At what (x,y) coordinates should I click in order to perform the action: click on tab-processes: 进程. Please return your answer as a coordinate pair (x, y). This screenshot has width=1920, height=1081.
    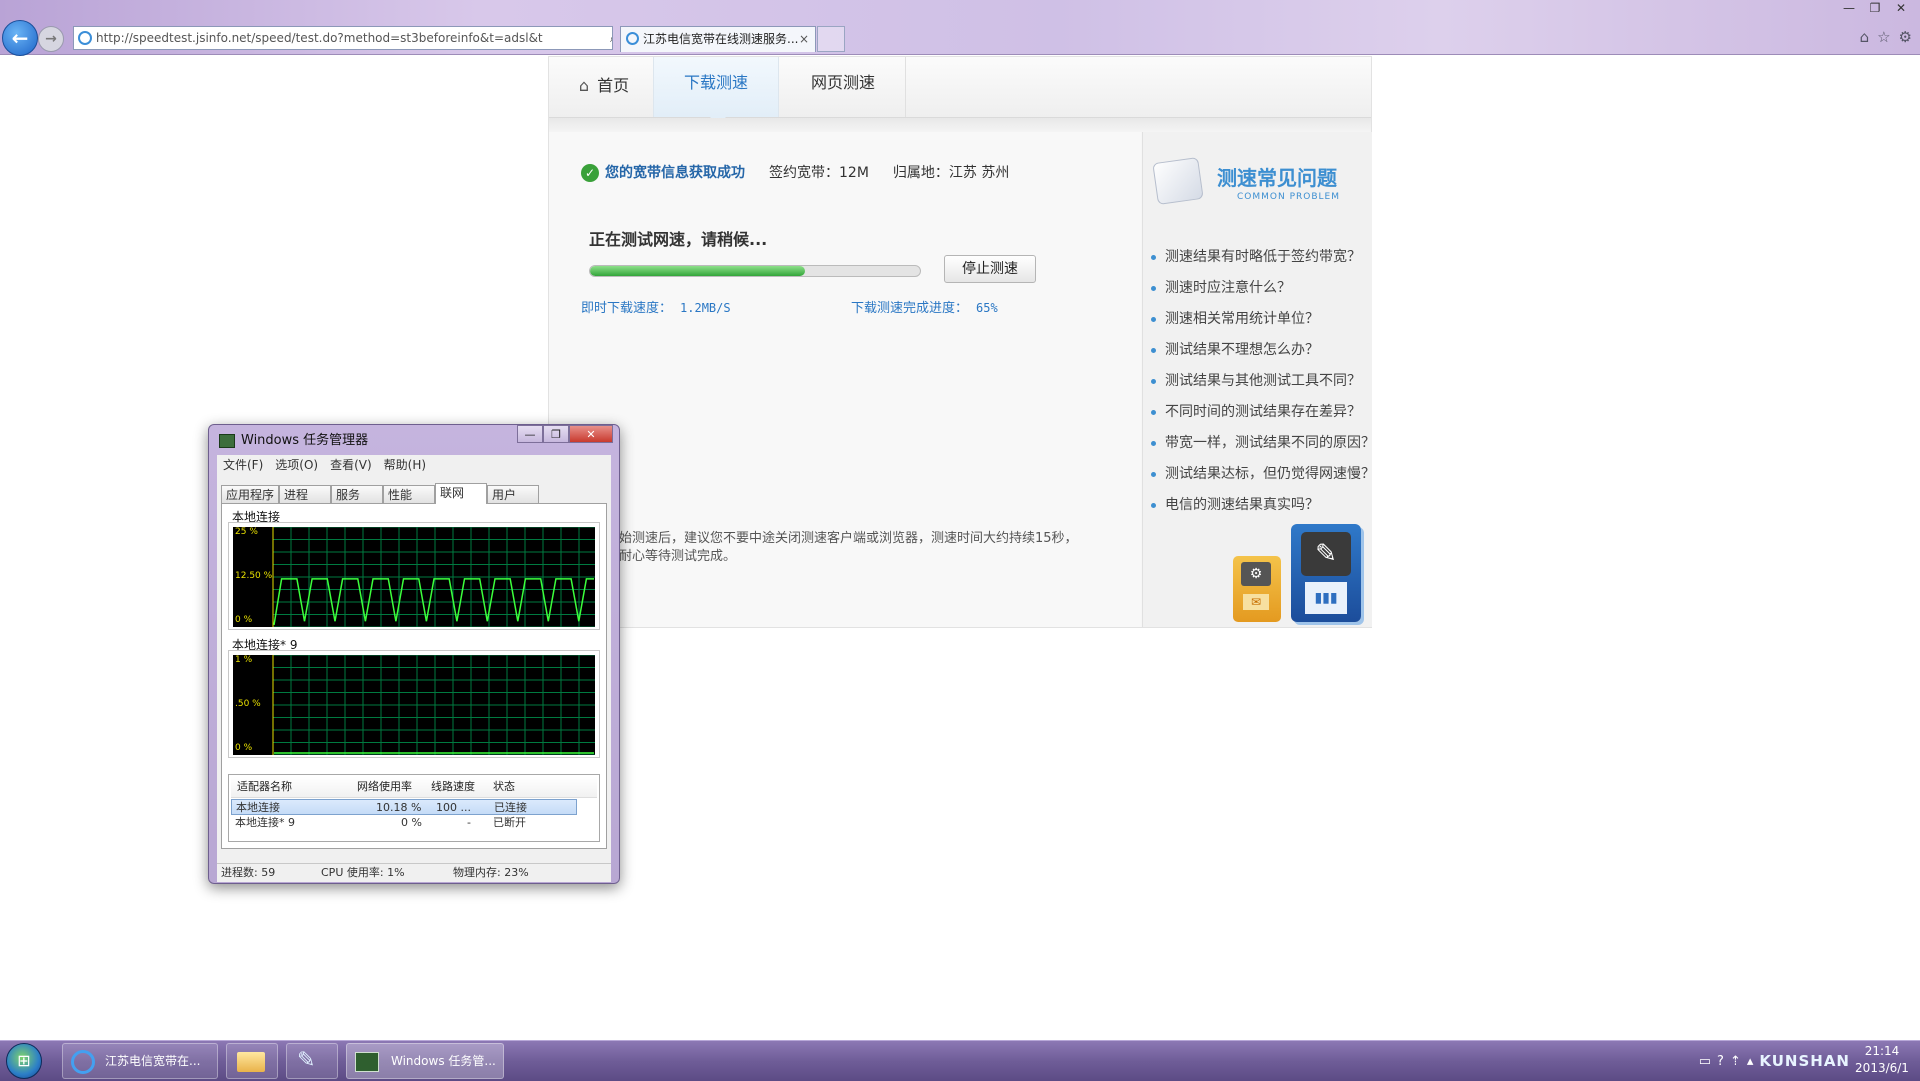
    Looking at the image, I should click on (305, 494).